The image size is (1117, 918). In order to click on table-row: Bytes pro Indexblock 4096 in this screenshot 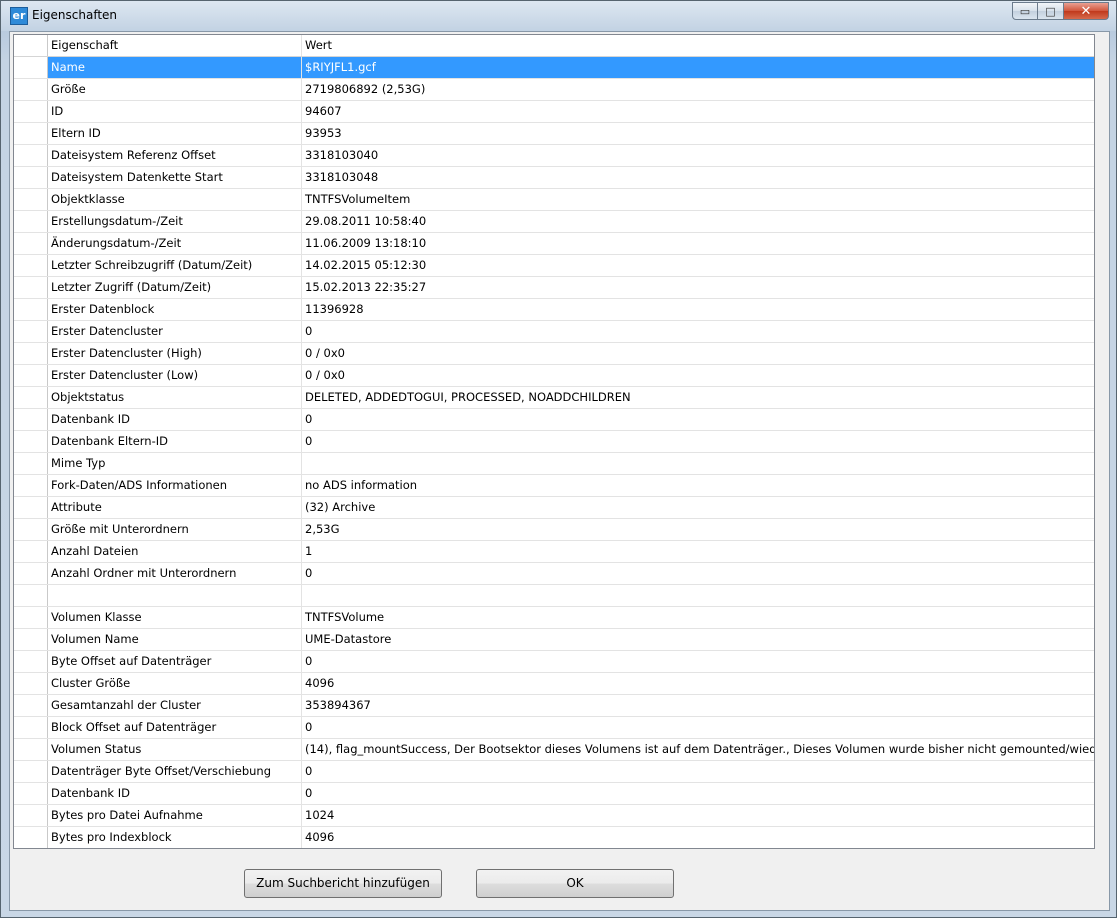, I will do `click(554, 837)`.